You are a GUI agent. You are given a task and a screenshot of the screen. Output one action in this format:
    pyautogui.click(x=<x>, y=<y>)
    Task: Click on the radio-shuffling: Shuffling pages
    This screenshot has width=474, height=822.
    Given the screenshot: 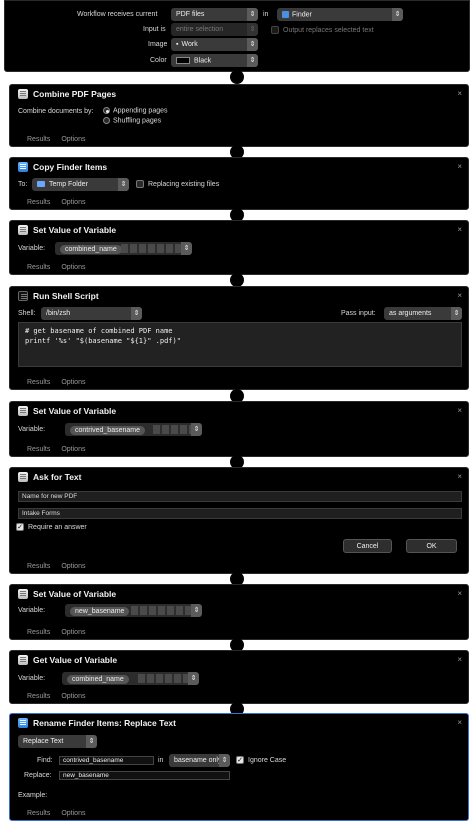 What is the action you would take?
    pyautogui.click(x=132, y=120)
    